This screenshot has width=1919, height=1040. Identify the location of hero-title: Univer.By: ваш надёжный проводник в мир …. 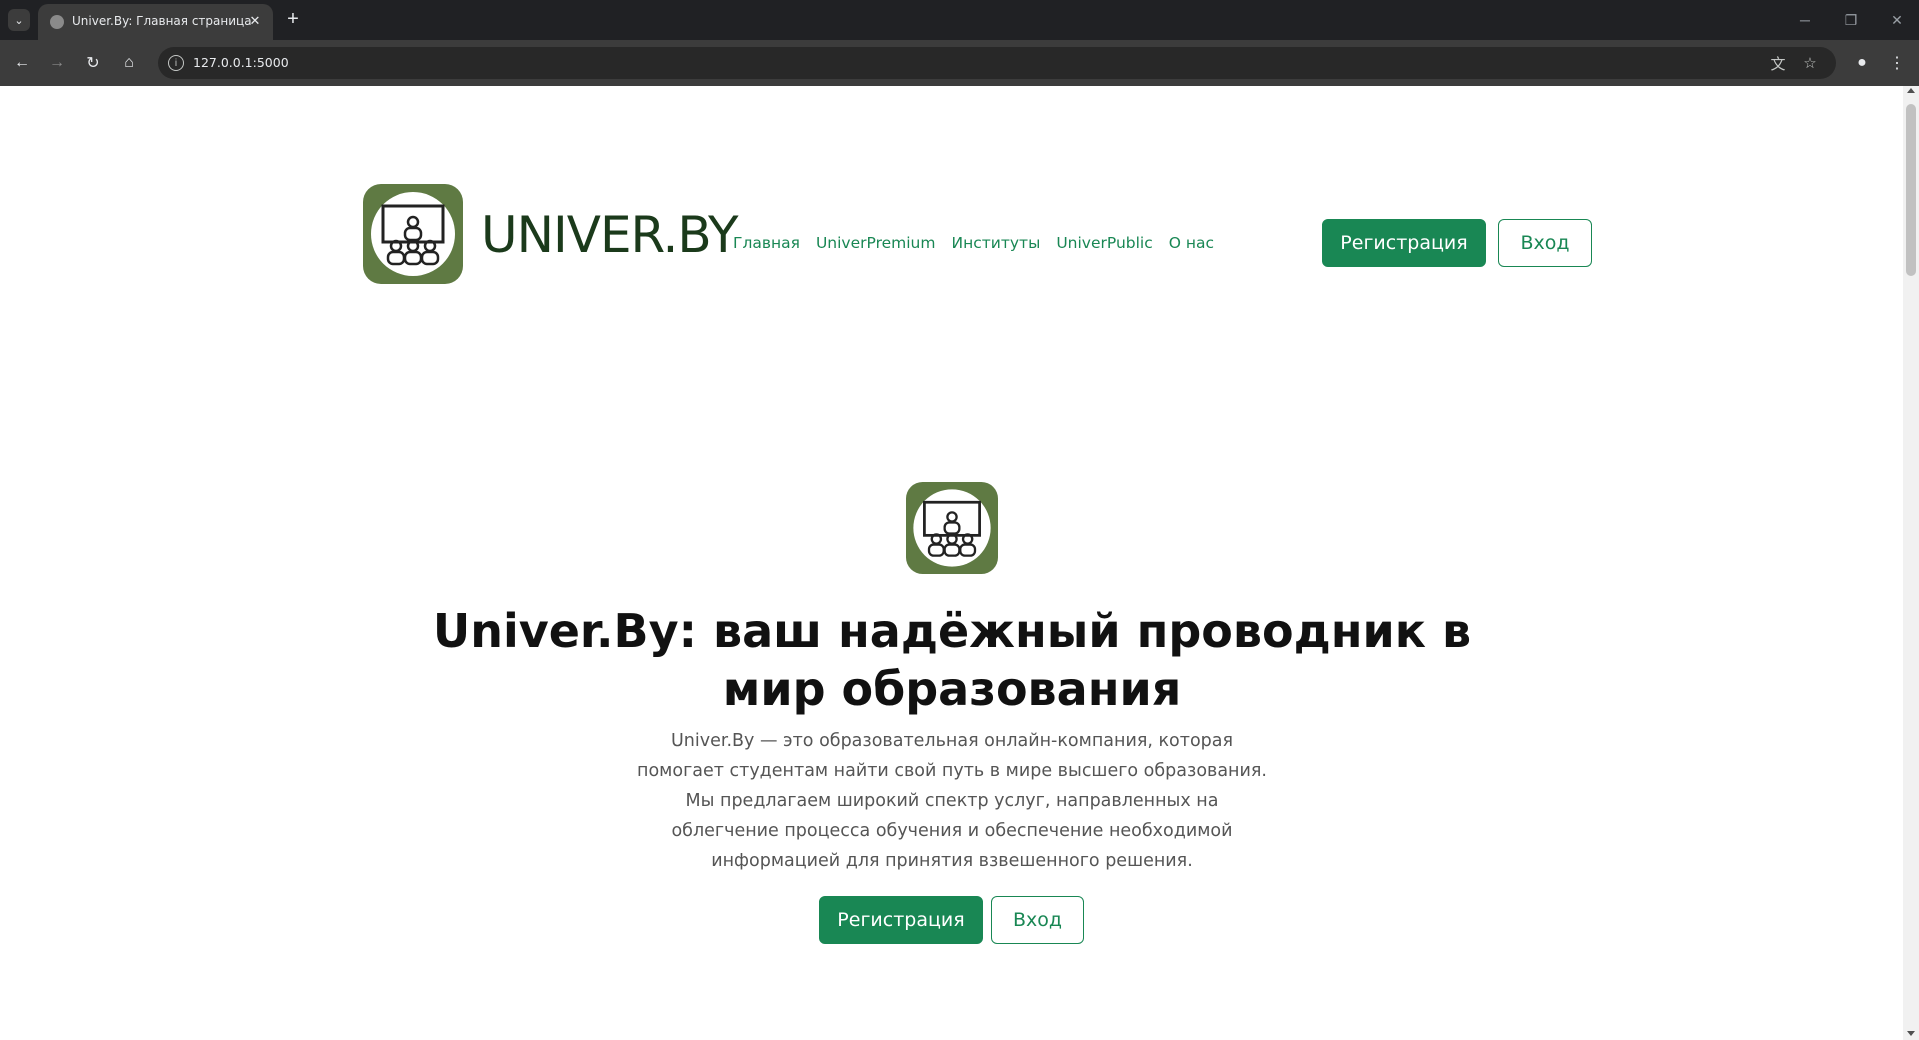
(952, 660).